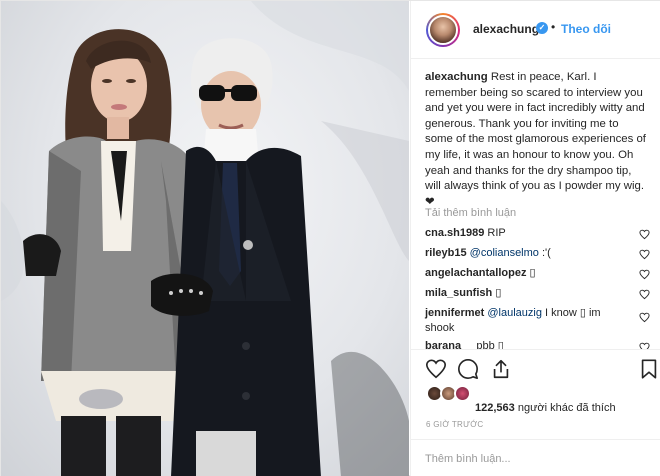 The height and width of the screenshot is (476, 660). I want to click on comment-username: barana, so click(443, 344).